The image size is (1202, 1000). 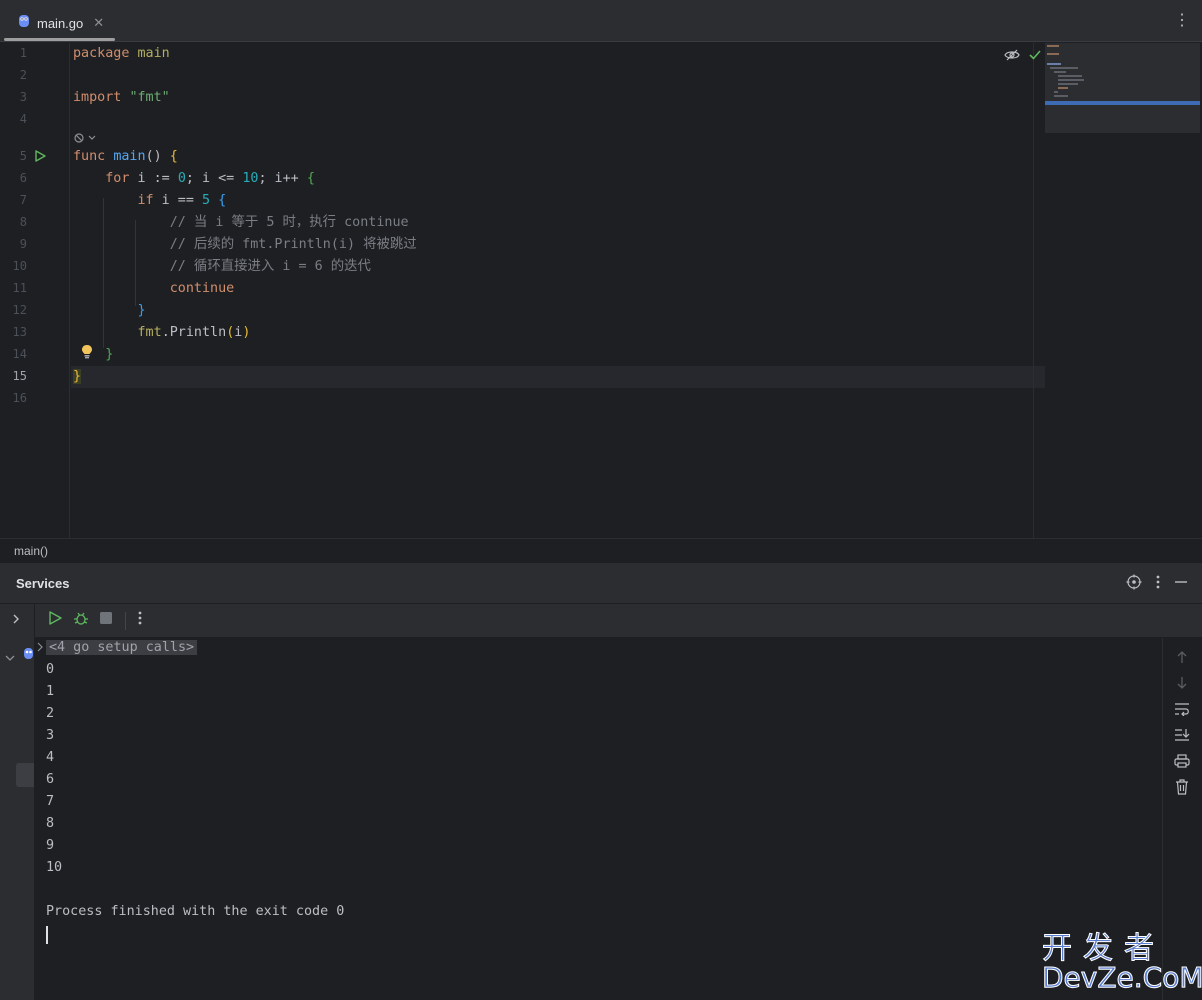 I want to click on line-number: 3, so click(x=23, y=97).